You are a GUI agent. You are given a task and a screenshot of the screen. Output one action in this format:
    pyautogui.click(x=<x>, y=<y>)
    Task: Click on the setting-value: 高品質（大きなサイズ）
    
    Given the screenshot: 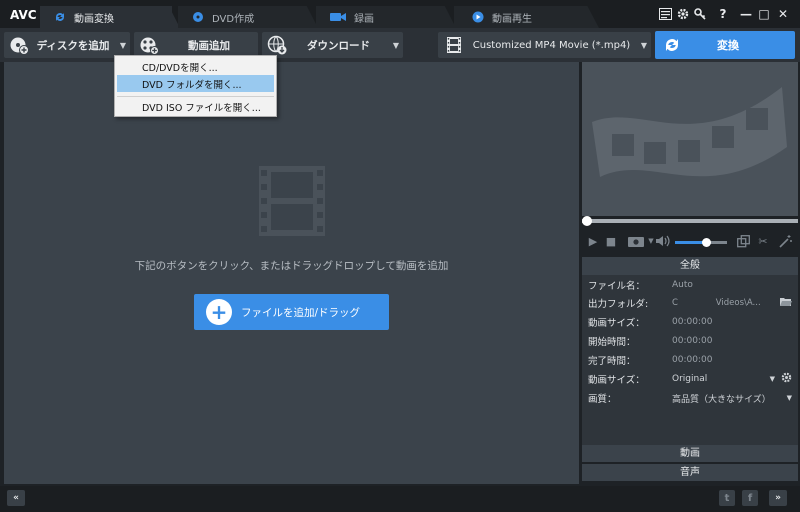 What is the action you would take?
    pyautogui.click(x=721, y=399)
    